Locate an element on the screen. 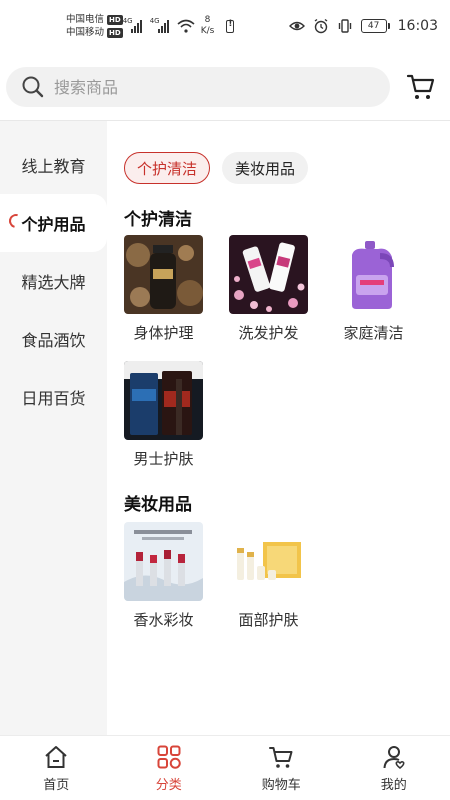 The width and height of the screenshot is (450, 800). search-bar is located at coordinates (198, 87).